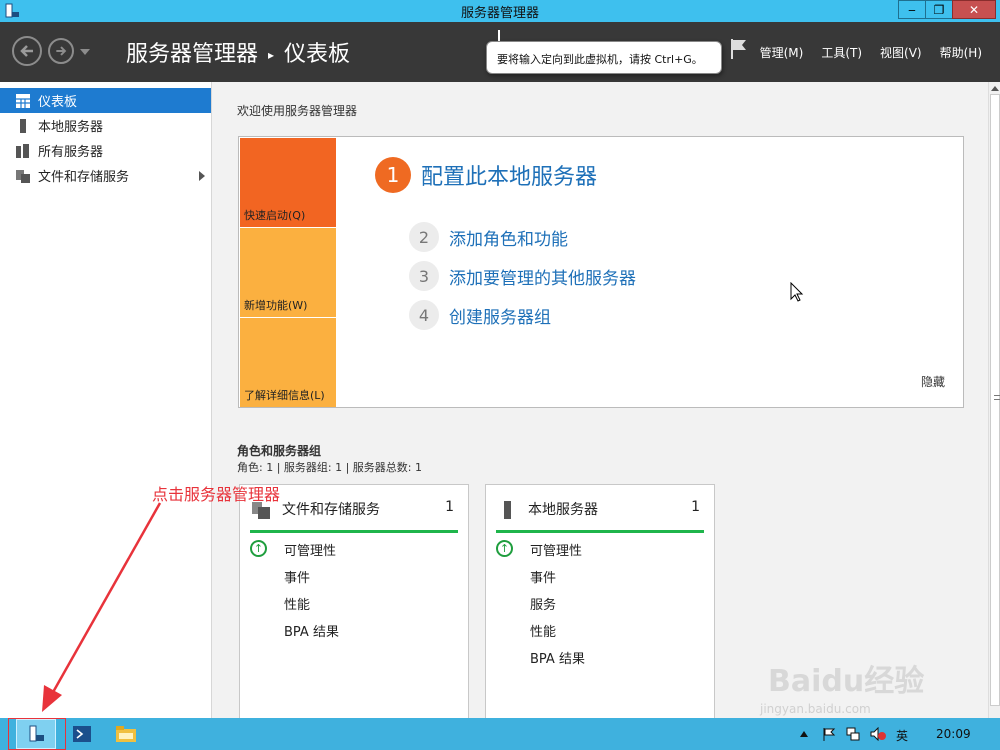 Image resolution: width=1000 pixels, height=750 pixels. What do you see at coordinates (953, 734) in the screenshot?
I see `clock: 20:09` at bounding box center [953, 734].